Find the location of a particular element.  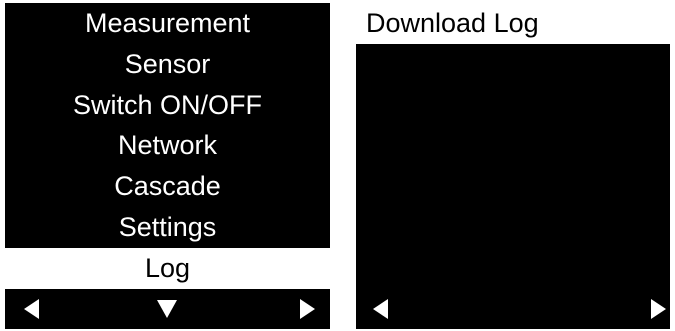

menu-item-measurement: Measurement is located at coordinates (167, 23).